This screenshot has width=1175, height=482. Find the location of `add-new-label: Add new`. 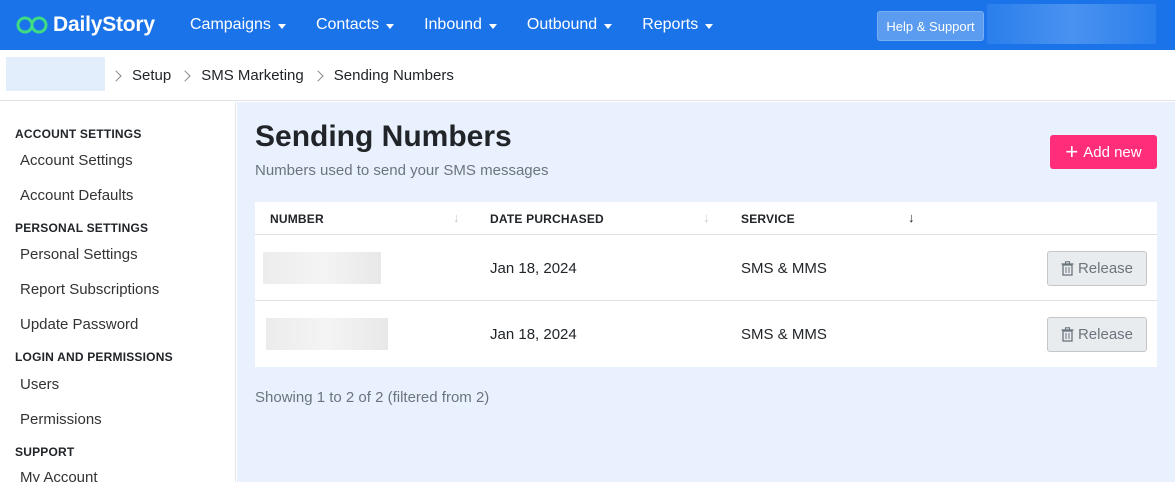

add-new-label: Add new is located at coordinates (1112, 152).